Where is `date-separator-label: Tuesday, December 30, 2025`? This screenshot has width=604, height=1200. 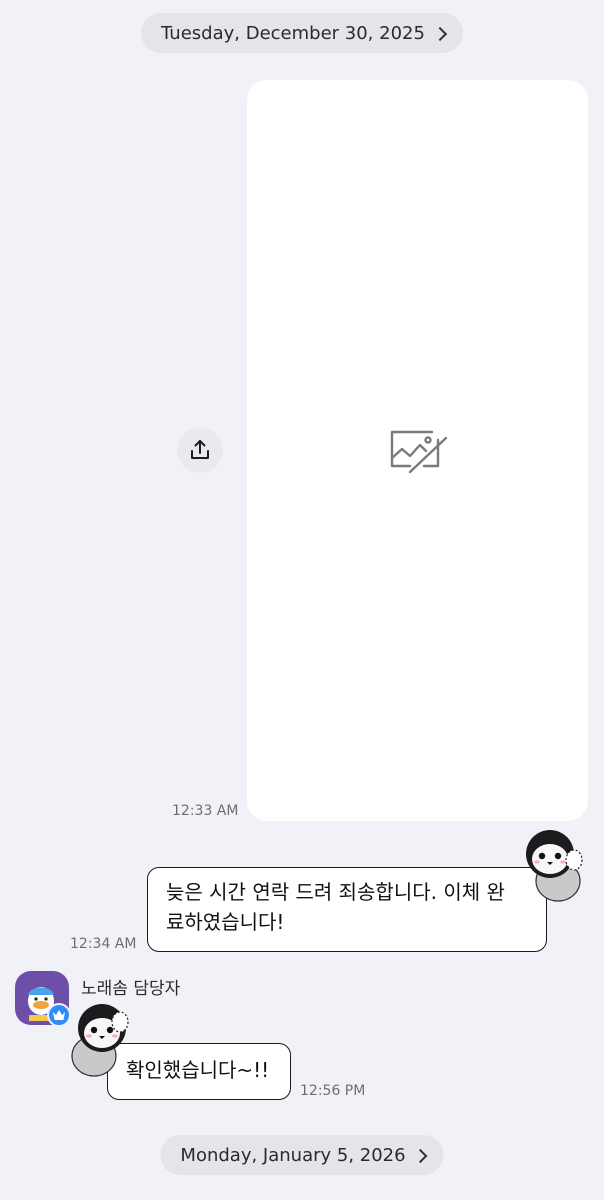 date-separator-label: Tuesday, December 30, 2025 is located at coordinates (293, 33).